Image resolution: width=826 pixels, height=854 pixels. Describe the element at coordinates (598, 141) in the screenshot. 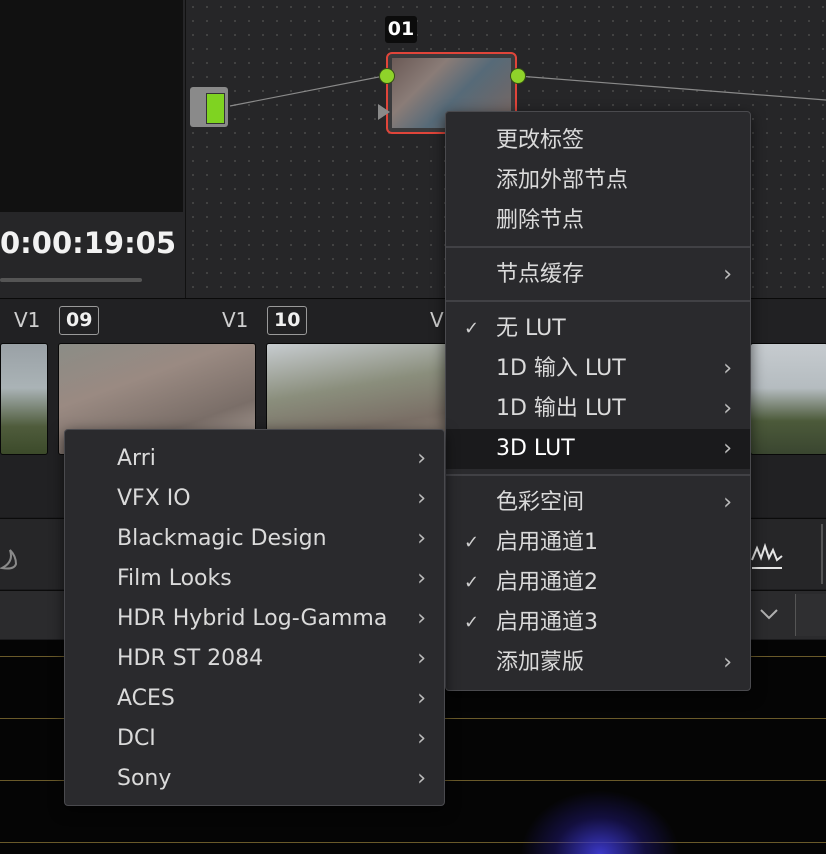

I see `menu-item-change-label: 更改标签` at that location.